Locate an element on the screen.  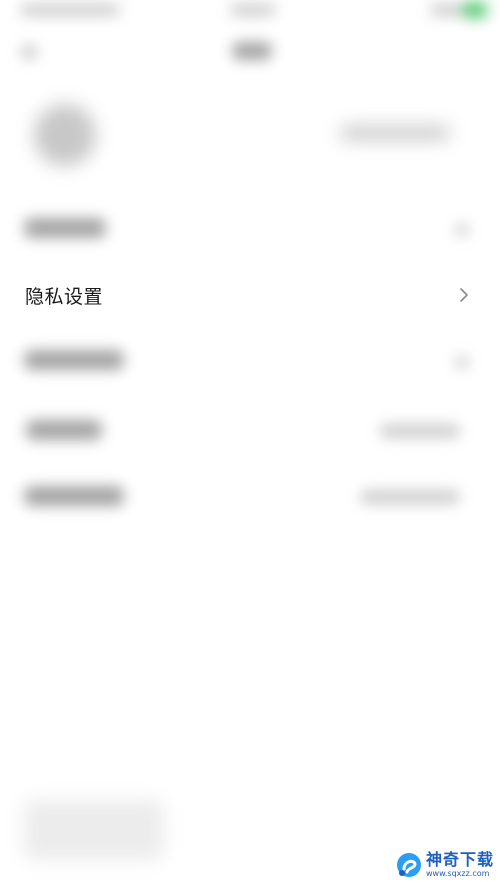
row-4-label-placeholder is located at coordinates (64, 430).